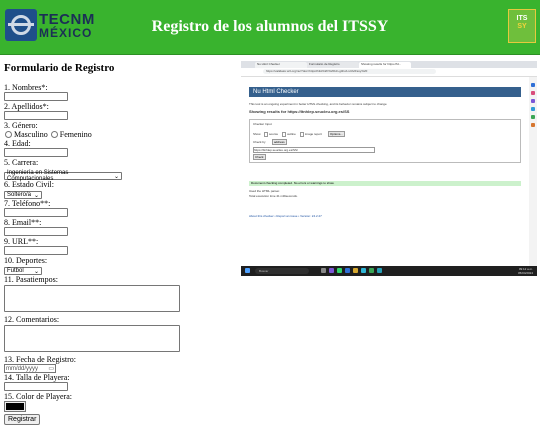 Image resolution: width=540 pixels, height=425 pixels. What do you see at coordinates (339, 270) in the screenshot?
I see `whatsapp-icon` at bounding box center [339, 270].